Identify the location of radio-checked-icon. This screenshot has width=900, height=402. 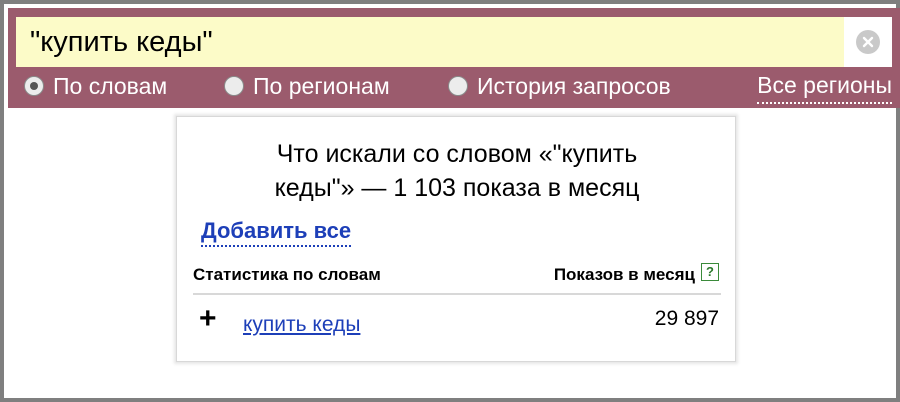
(34, 86).